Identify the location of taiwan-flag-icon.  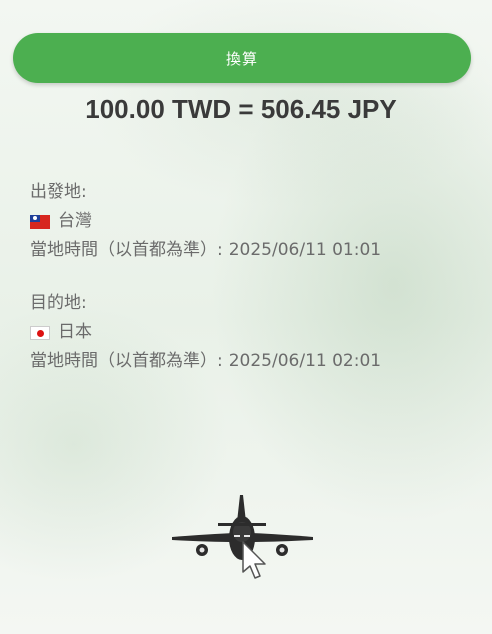
(40, 221).